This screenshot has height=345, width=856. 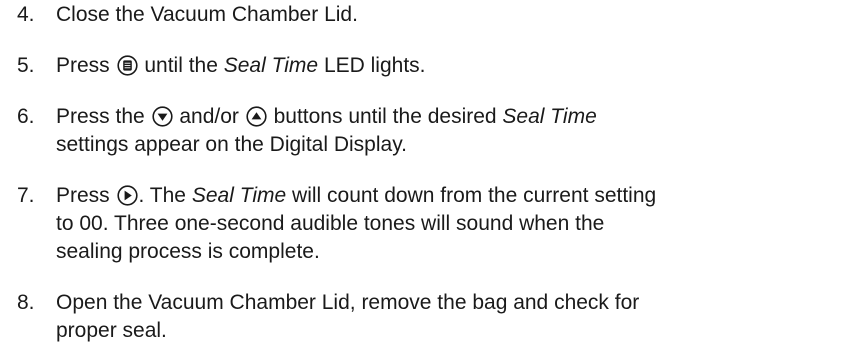 I want to click on step-text: Press until the Seal Time LED lights., so click(x=446, y=66).